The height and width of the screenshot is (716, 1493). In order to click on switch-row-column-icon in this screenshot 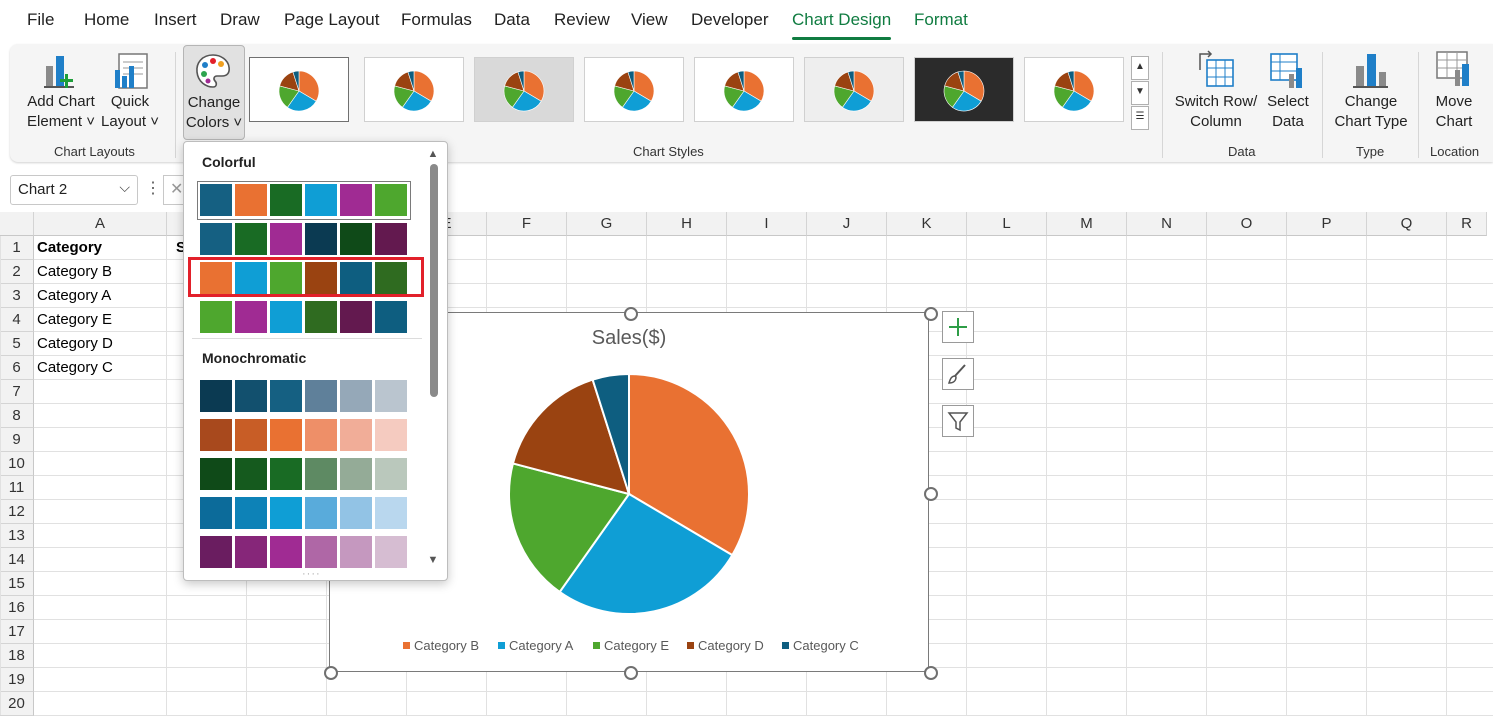, I will do `click(1216, 70)`.